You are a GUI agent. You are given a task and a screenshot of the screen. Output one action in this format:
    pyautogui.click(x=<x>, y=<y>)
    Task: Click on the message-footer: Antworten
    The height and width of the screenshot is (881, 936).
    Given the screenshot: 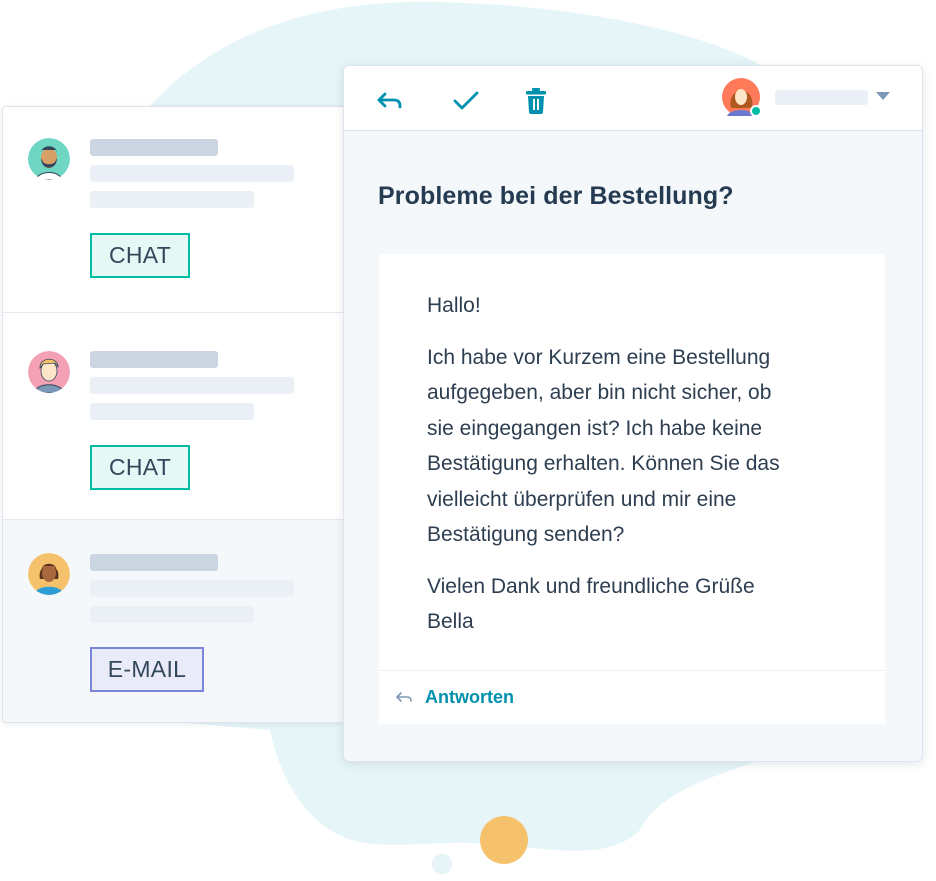 What is the action you would take?
    pyautogui.click(x=632, y=697)
    